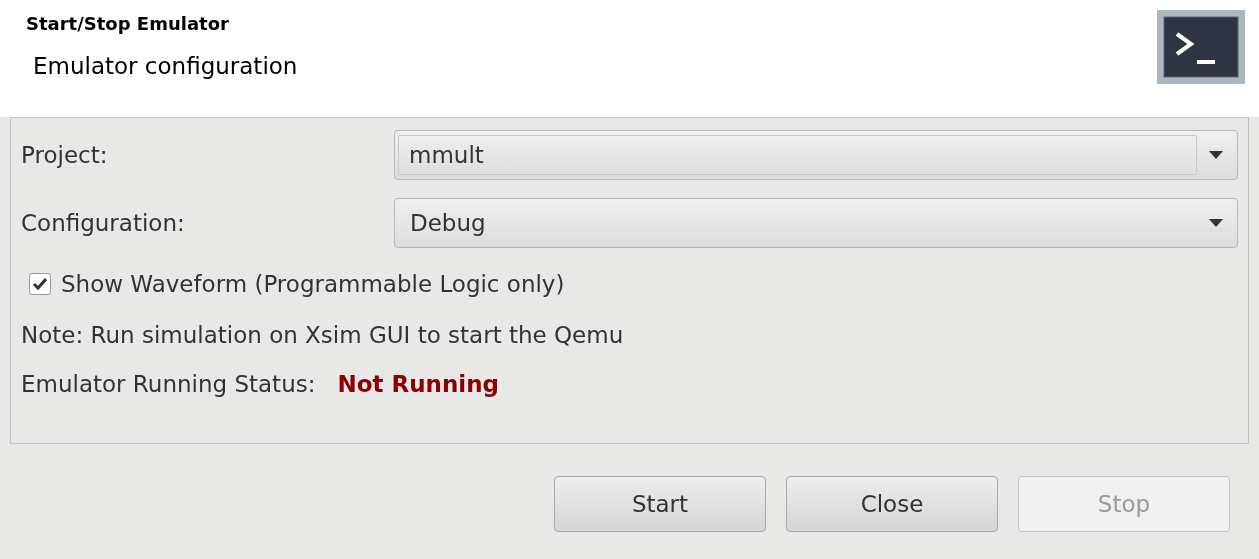 The image size is (1259, 559). I want to click on dropdown: Debug, so click(816, 223).